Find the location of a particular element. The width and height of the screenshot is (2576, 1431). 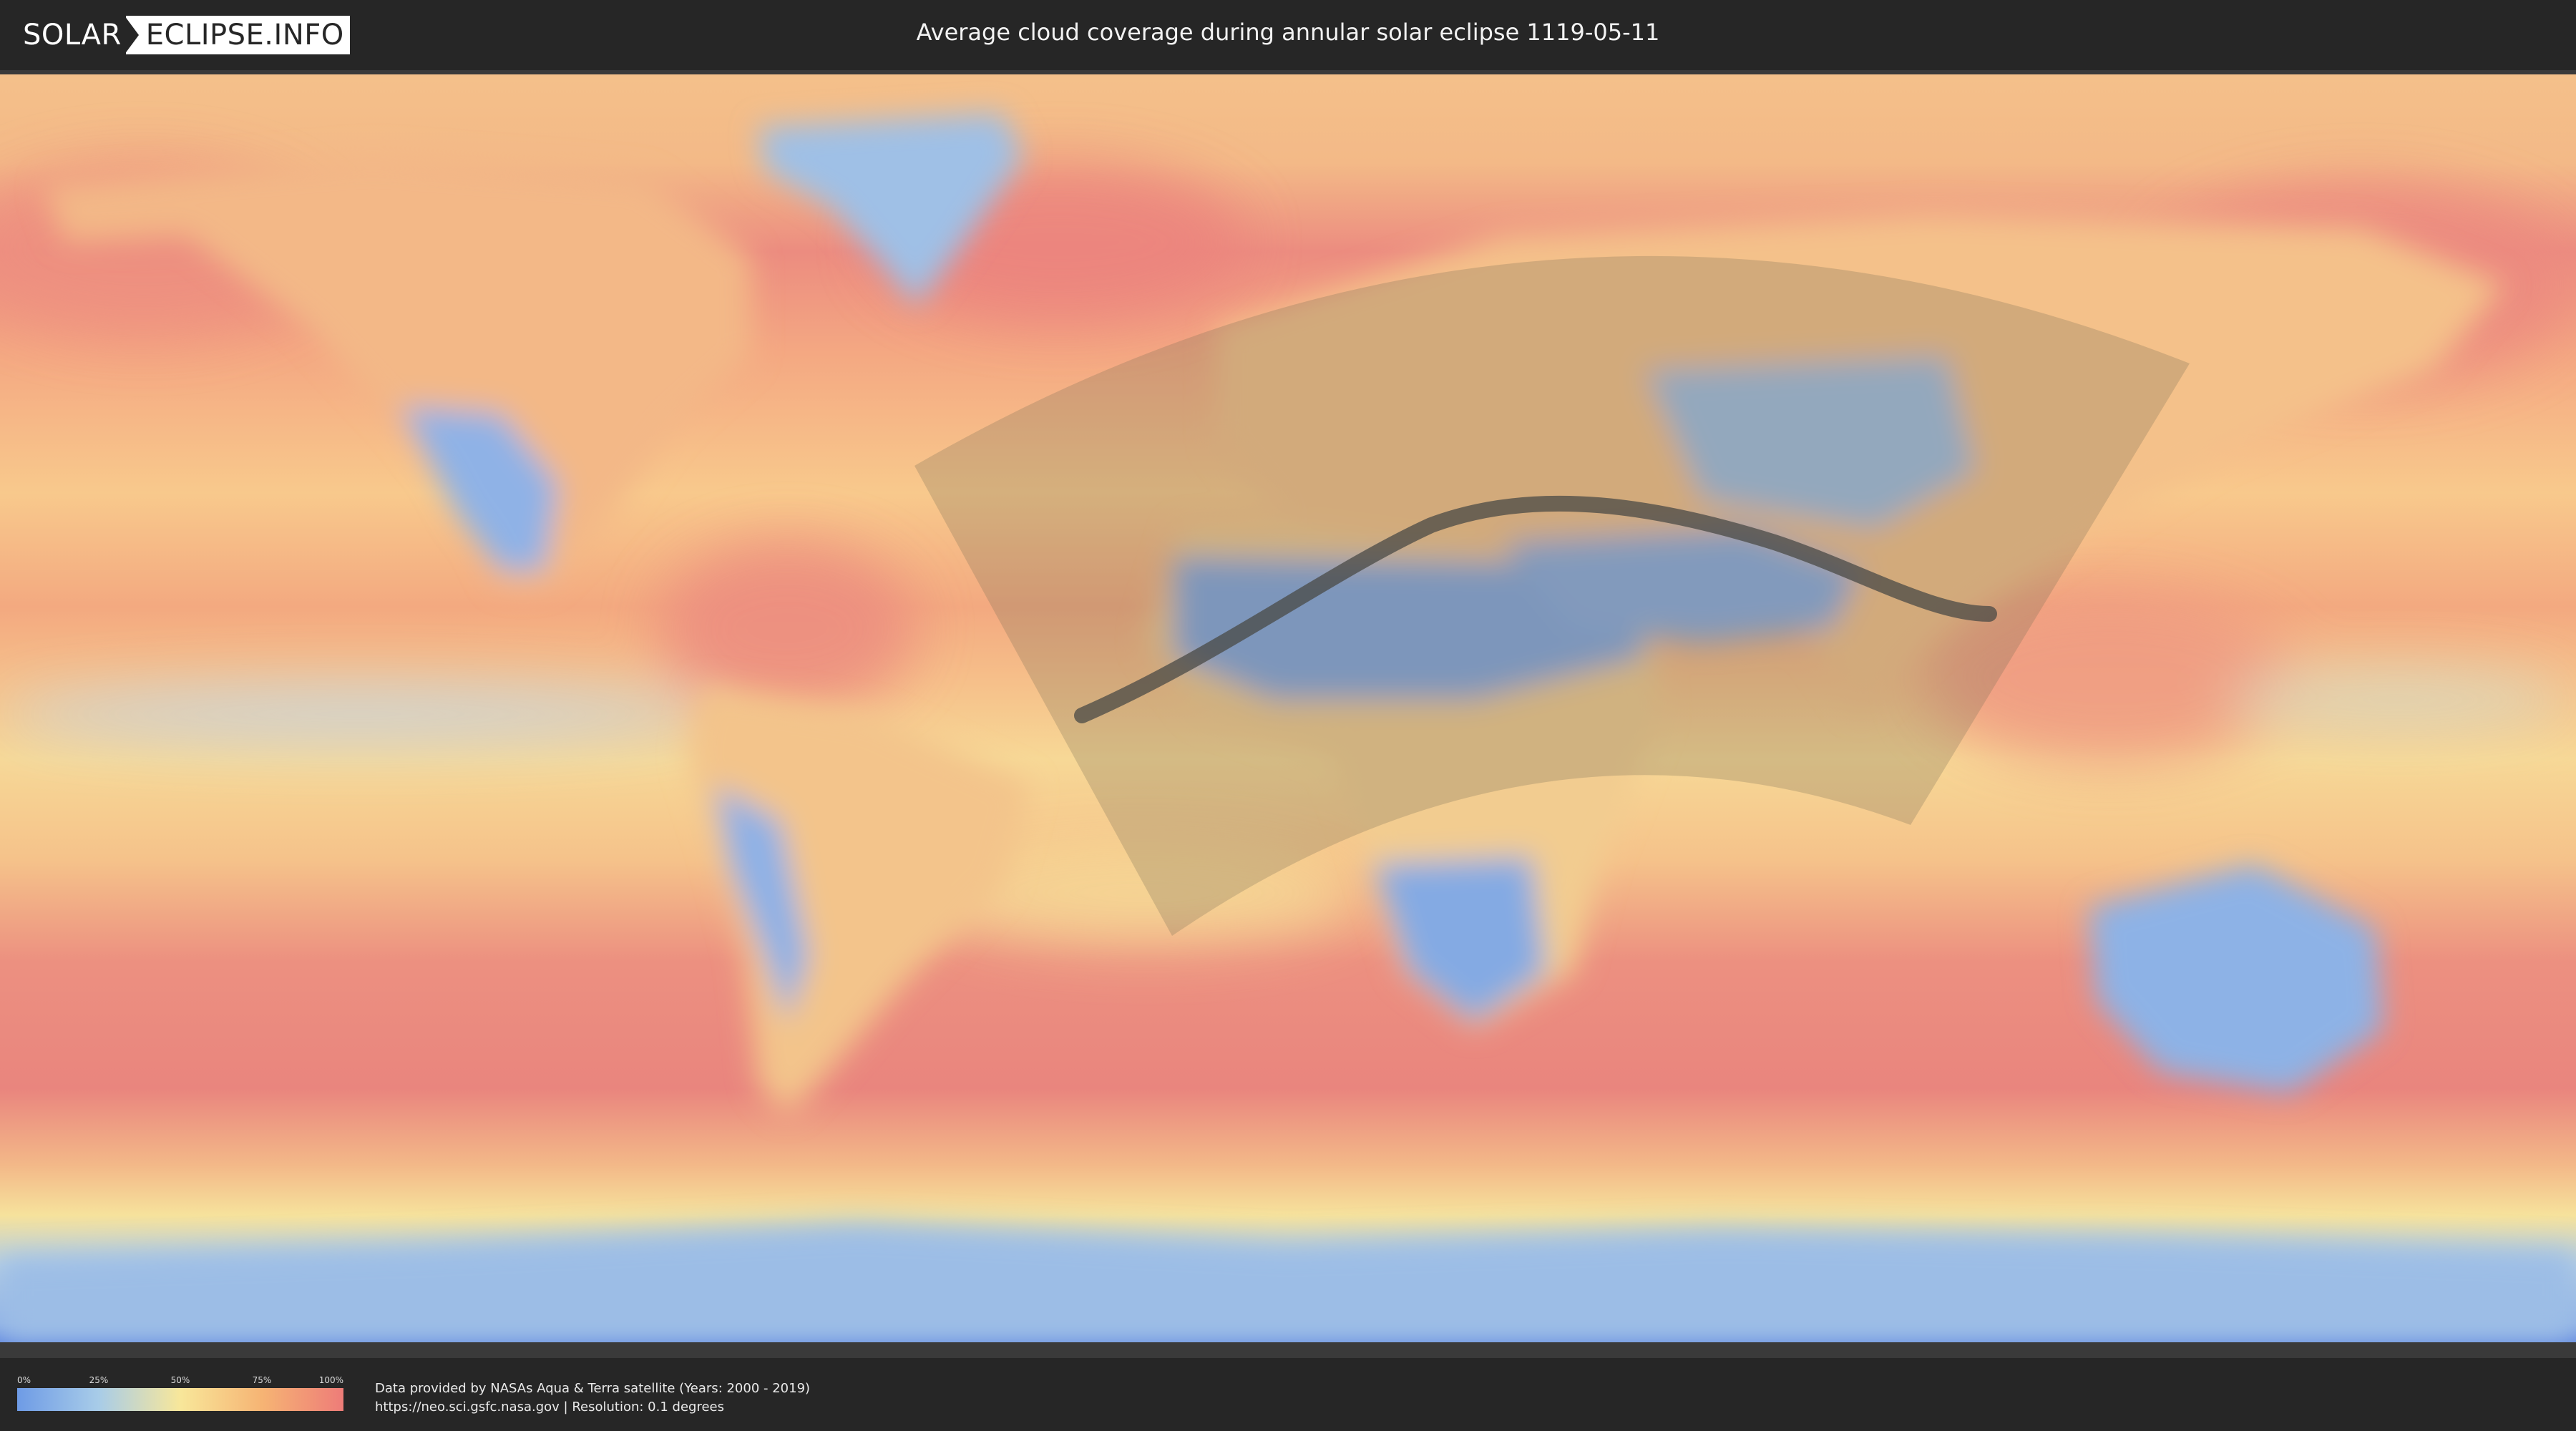

legend-ticks: 0% 25% 50% 75% 100% is located at coordinates (180, 1382).